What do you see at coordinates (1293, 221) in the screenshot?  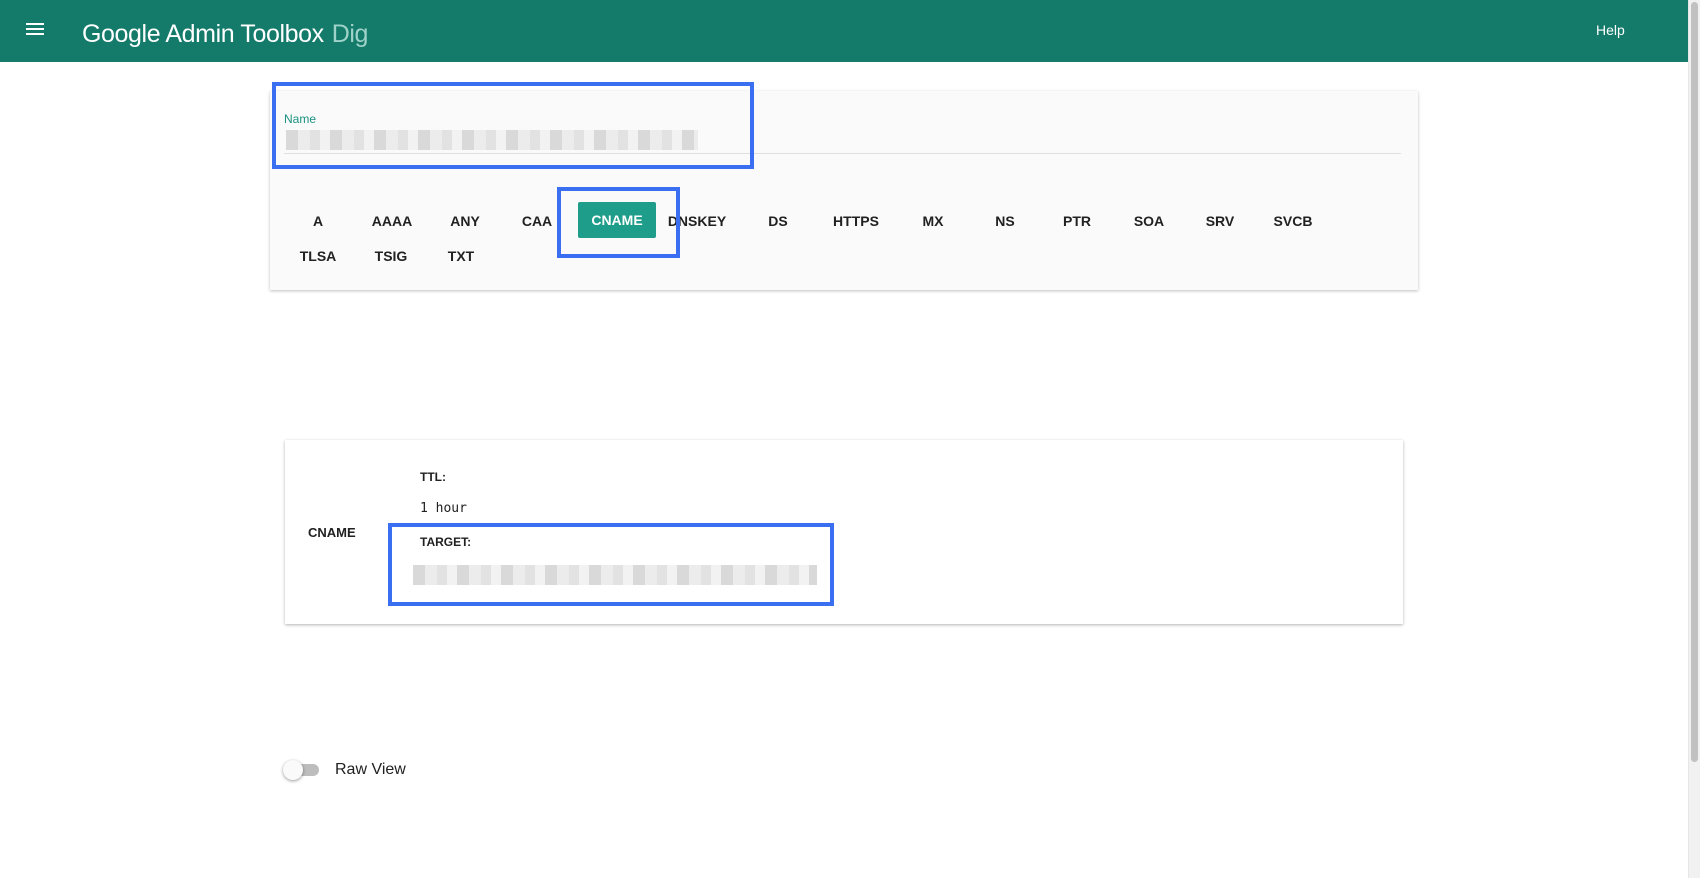 I see `record-type-svcb: SVCB` at bounding box center [1293, 221].